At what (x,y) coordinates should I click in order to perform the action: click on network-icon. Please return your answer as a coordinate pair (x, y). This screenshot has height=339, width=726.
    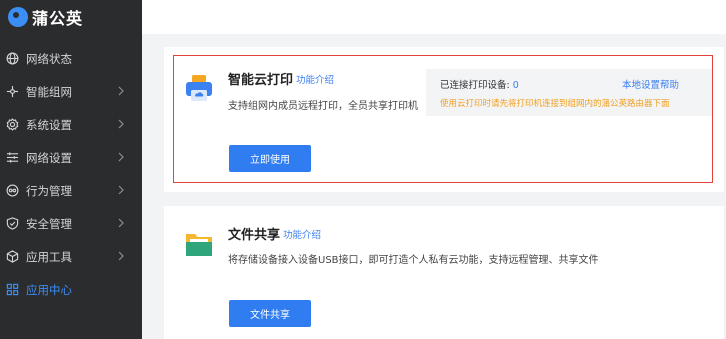
    Looking at the image, I should click on (12, 91).